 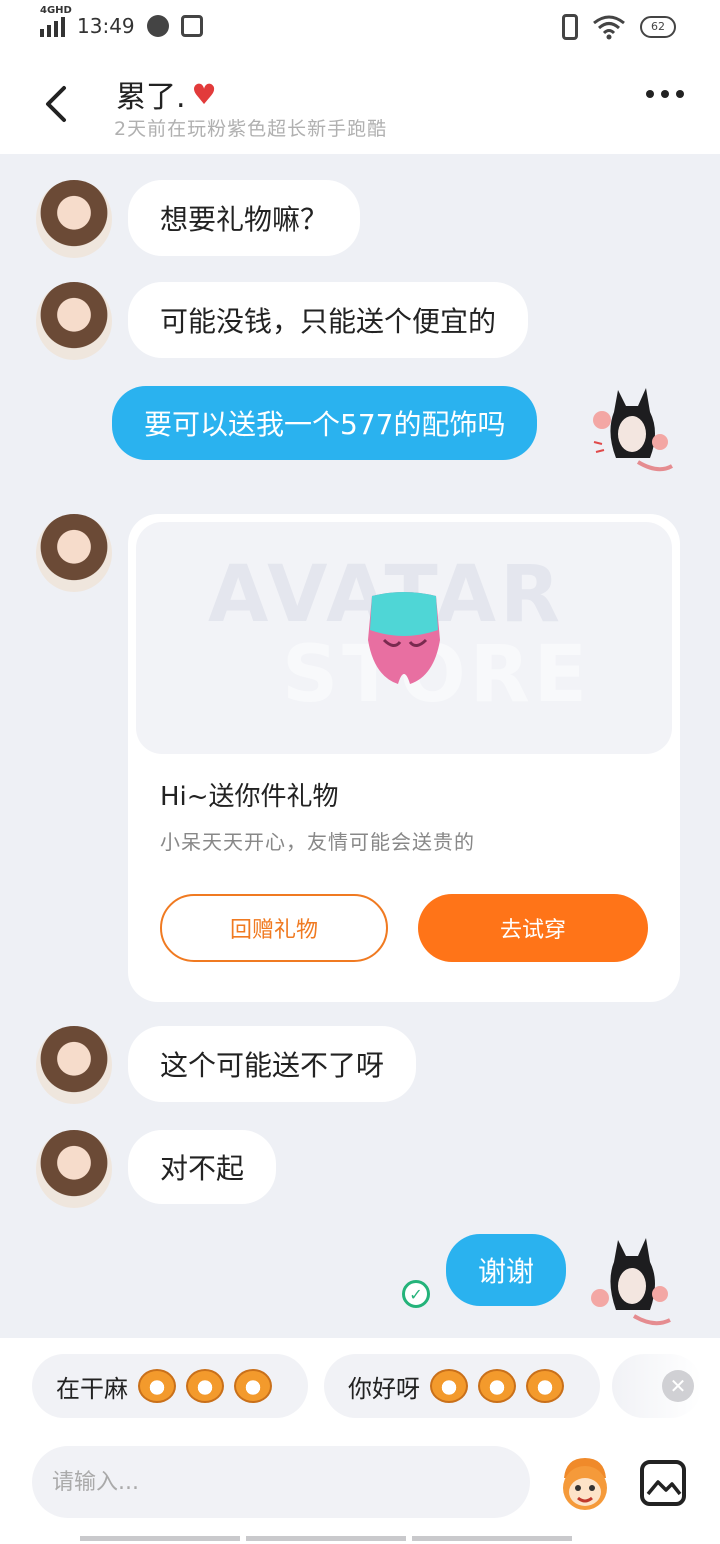 What do you see at coordinates (244, 218) in the screenshot?
I see `message-bubble-incoming: 想要礼物嘛？` at bounding box center [244, 218].